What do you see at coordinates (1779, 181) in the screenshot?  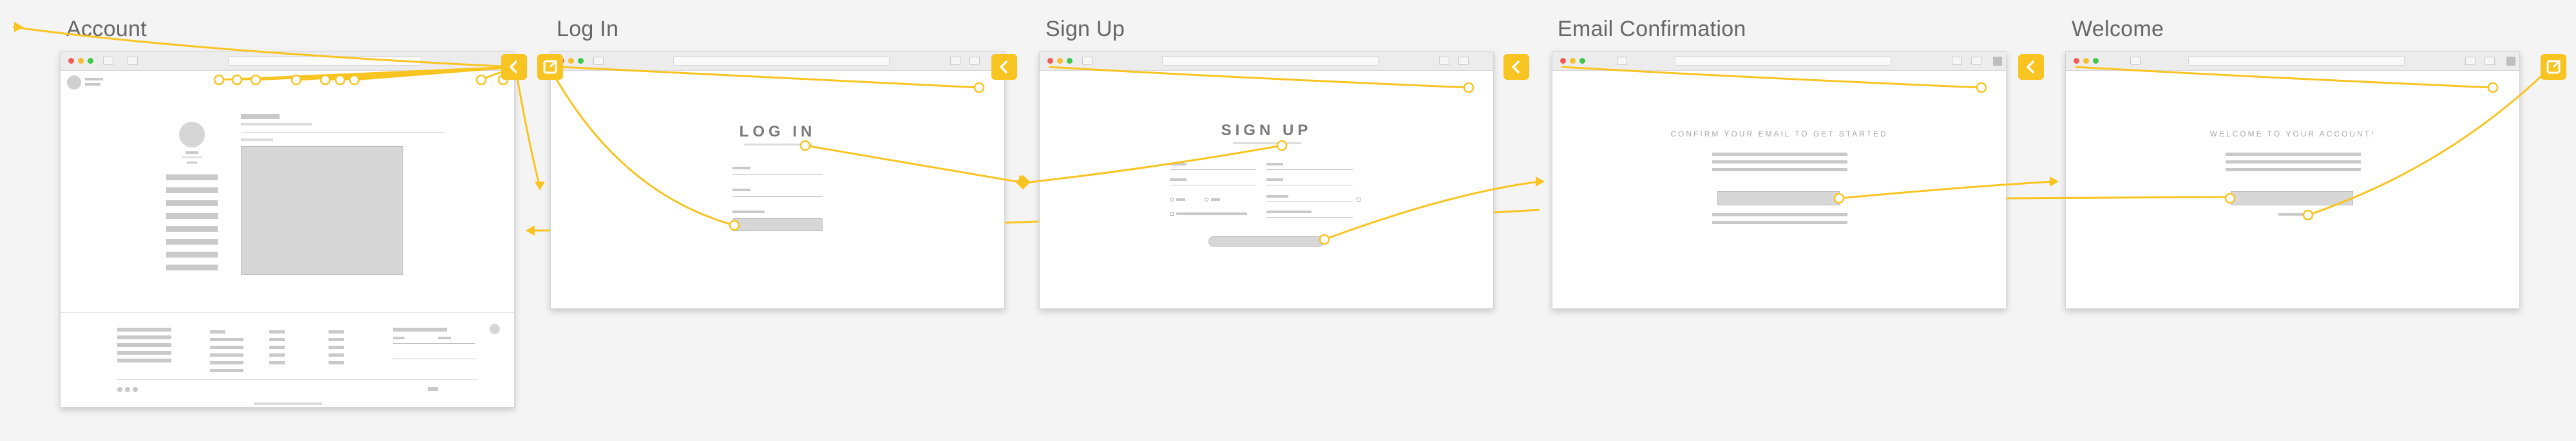 I see `frame-email-confirmation: CONFIRM YOUR EMAIL TO GET STARTED` at bounding box center [1779, 181].